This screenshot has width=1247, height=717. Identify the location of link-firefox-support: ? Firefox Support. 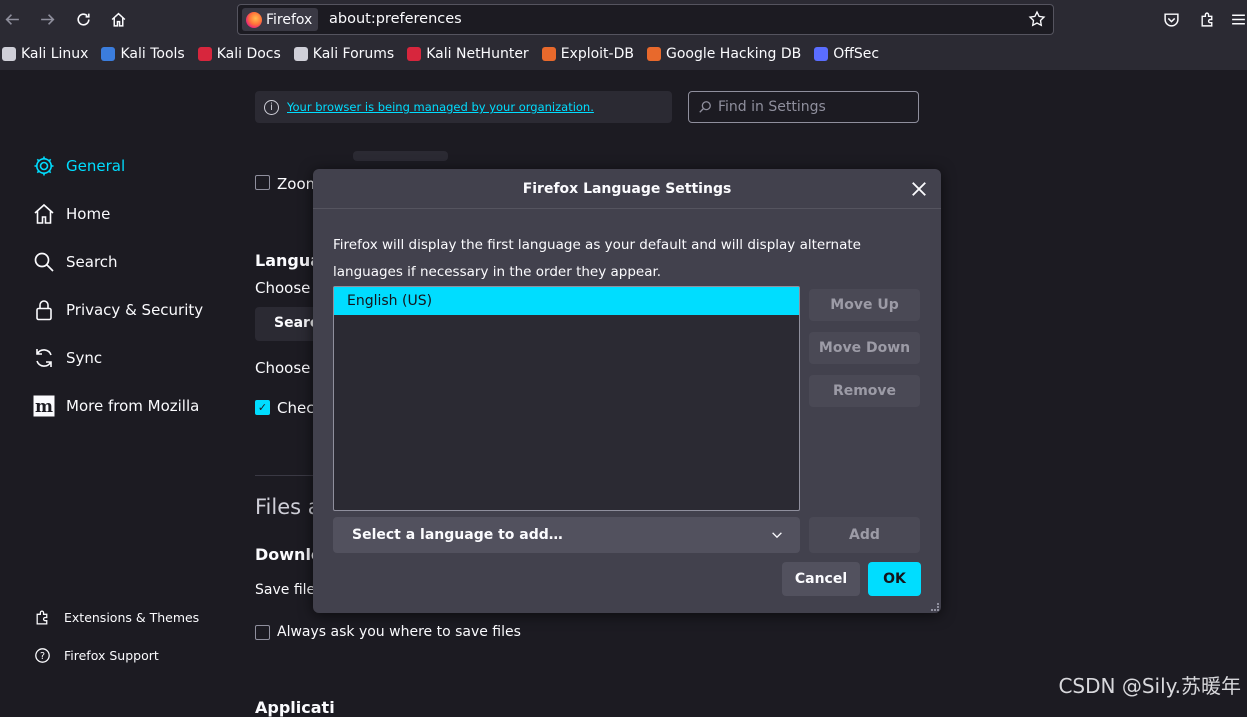
(96, 655).